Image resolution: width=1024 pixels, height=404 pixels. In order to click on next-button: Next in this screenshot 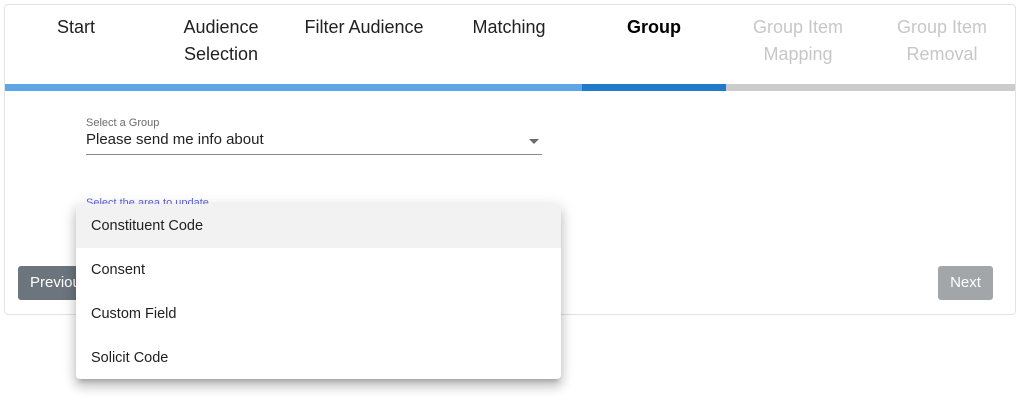, I will do `click(965, 283)`.